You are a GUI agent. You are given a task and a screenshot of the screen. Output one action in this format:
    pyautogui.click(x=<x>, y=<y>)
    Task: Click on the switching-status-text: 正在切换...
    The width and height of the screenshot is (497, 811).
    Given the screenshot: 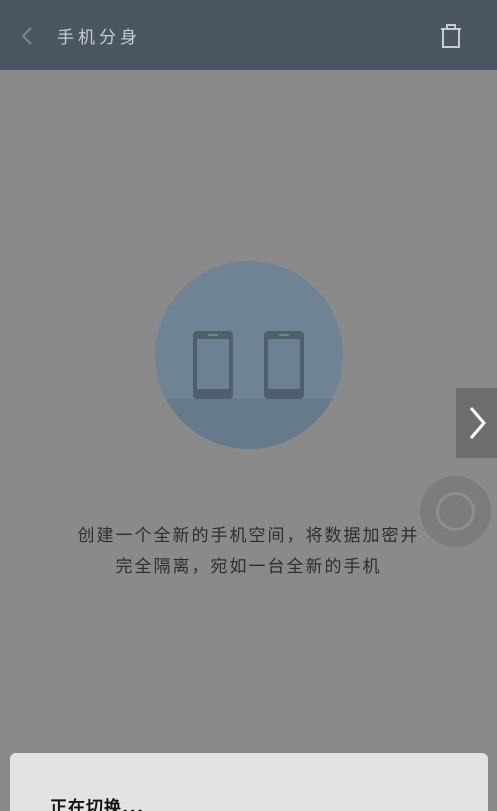 What is the action you would take?
    pyautogui.click(x=97, y=804)
    